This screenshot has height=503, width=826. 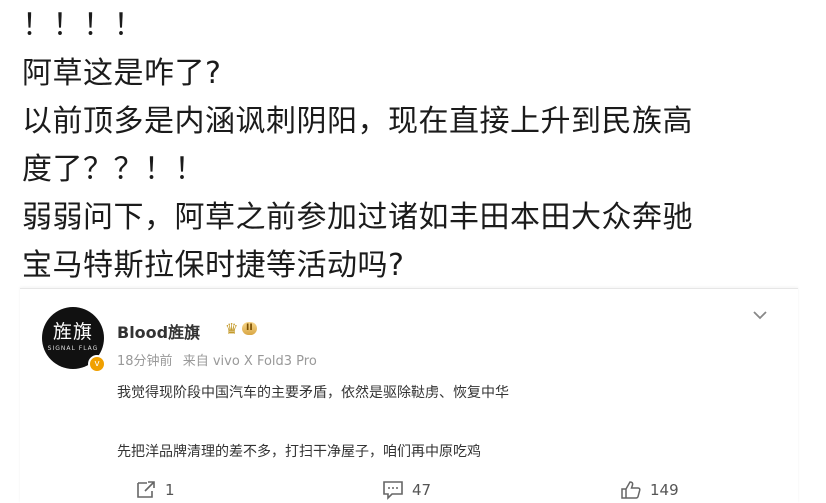 I want to click on card-body-line: 我觉得现阶段中国汽车的主要矛盾，依然是驱除鞑虏、恢复中华, so click(x=313, y=393).